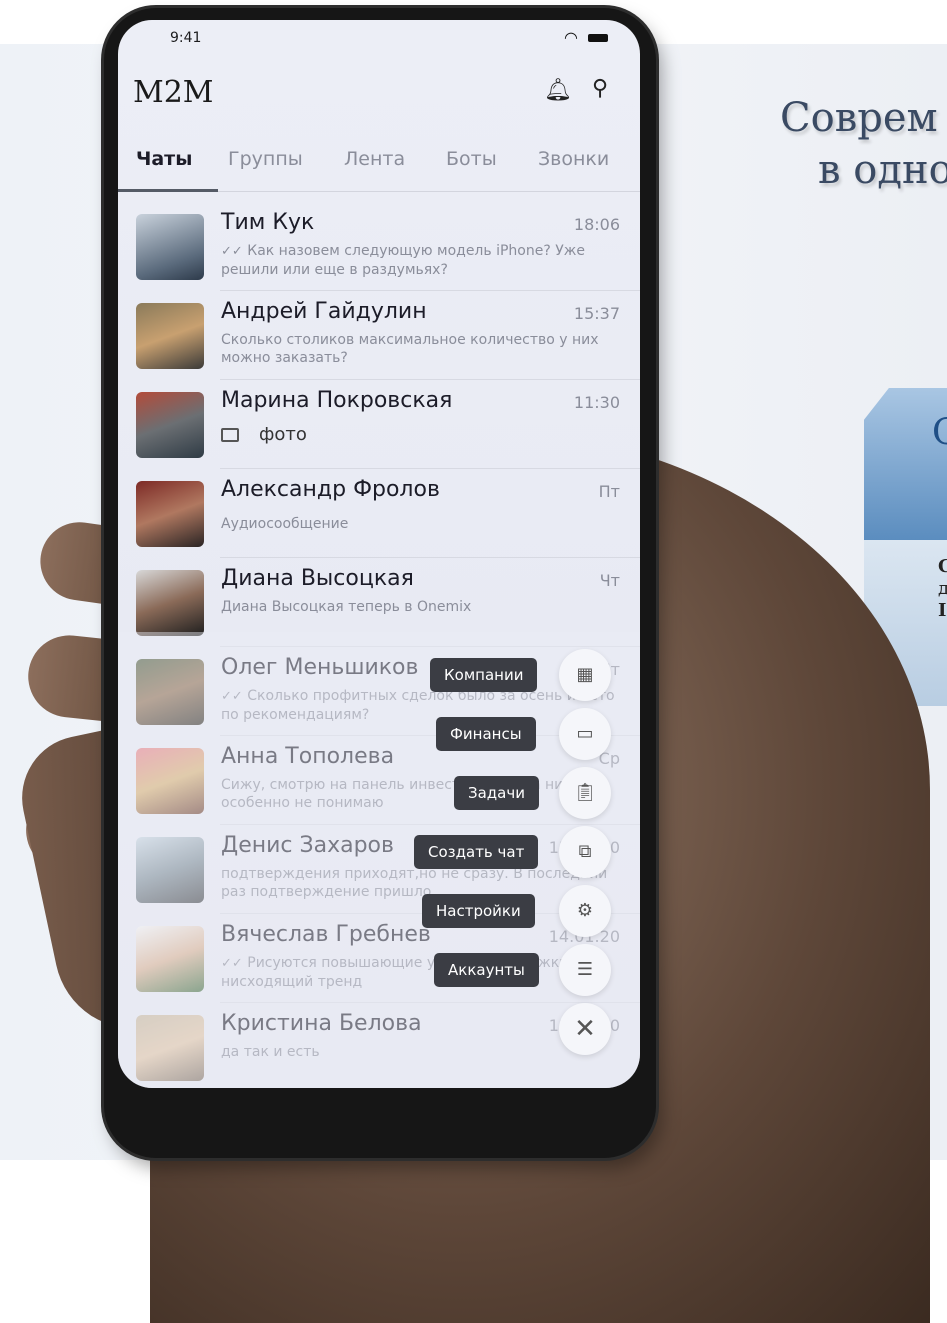 This screenshot has width=947, height=1323. Describe the element at coordinates (585, 852) in the screenshot. I see `new-chat-icon: ⧉` at that location.